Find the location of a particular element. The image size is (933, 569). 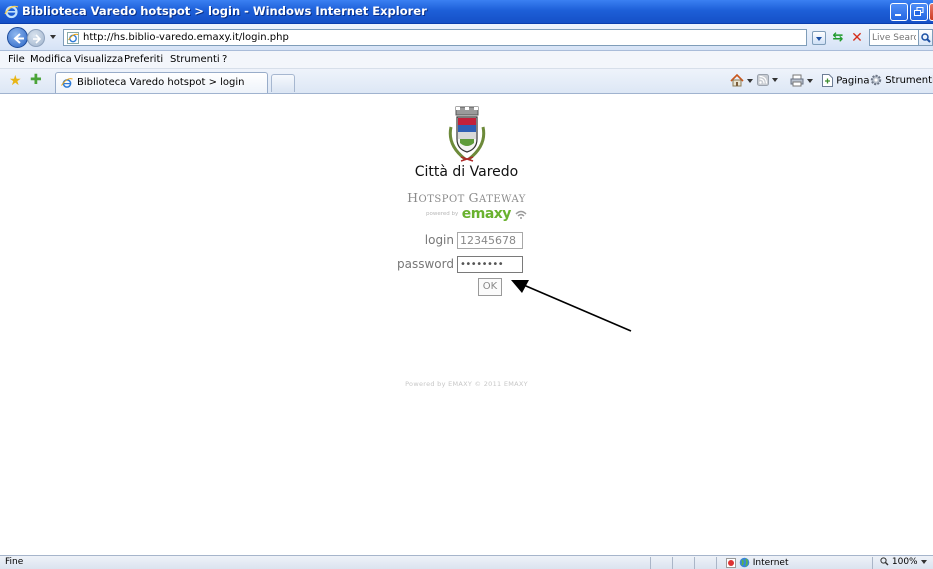

restore-icon is located at coordinates (919, 11).